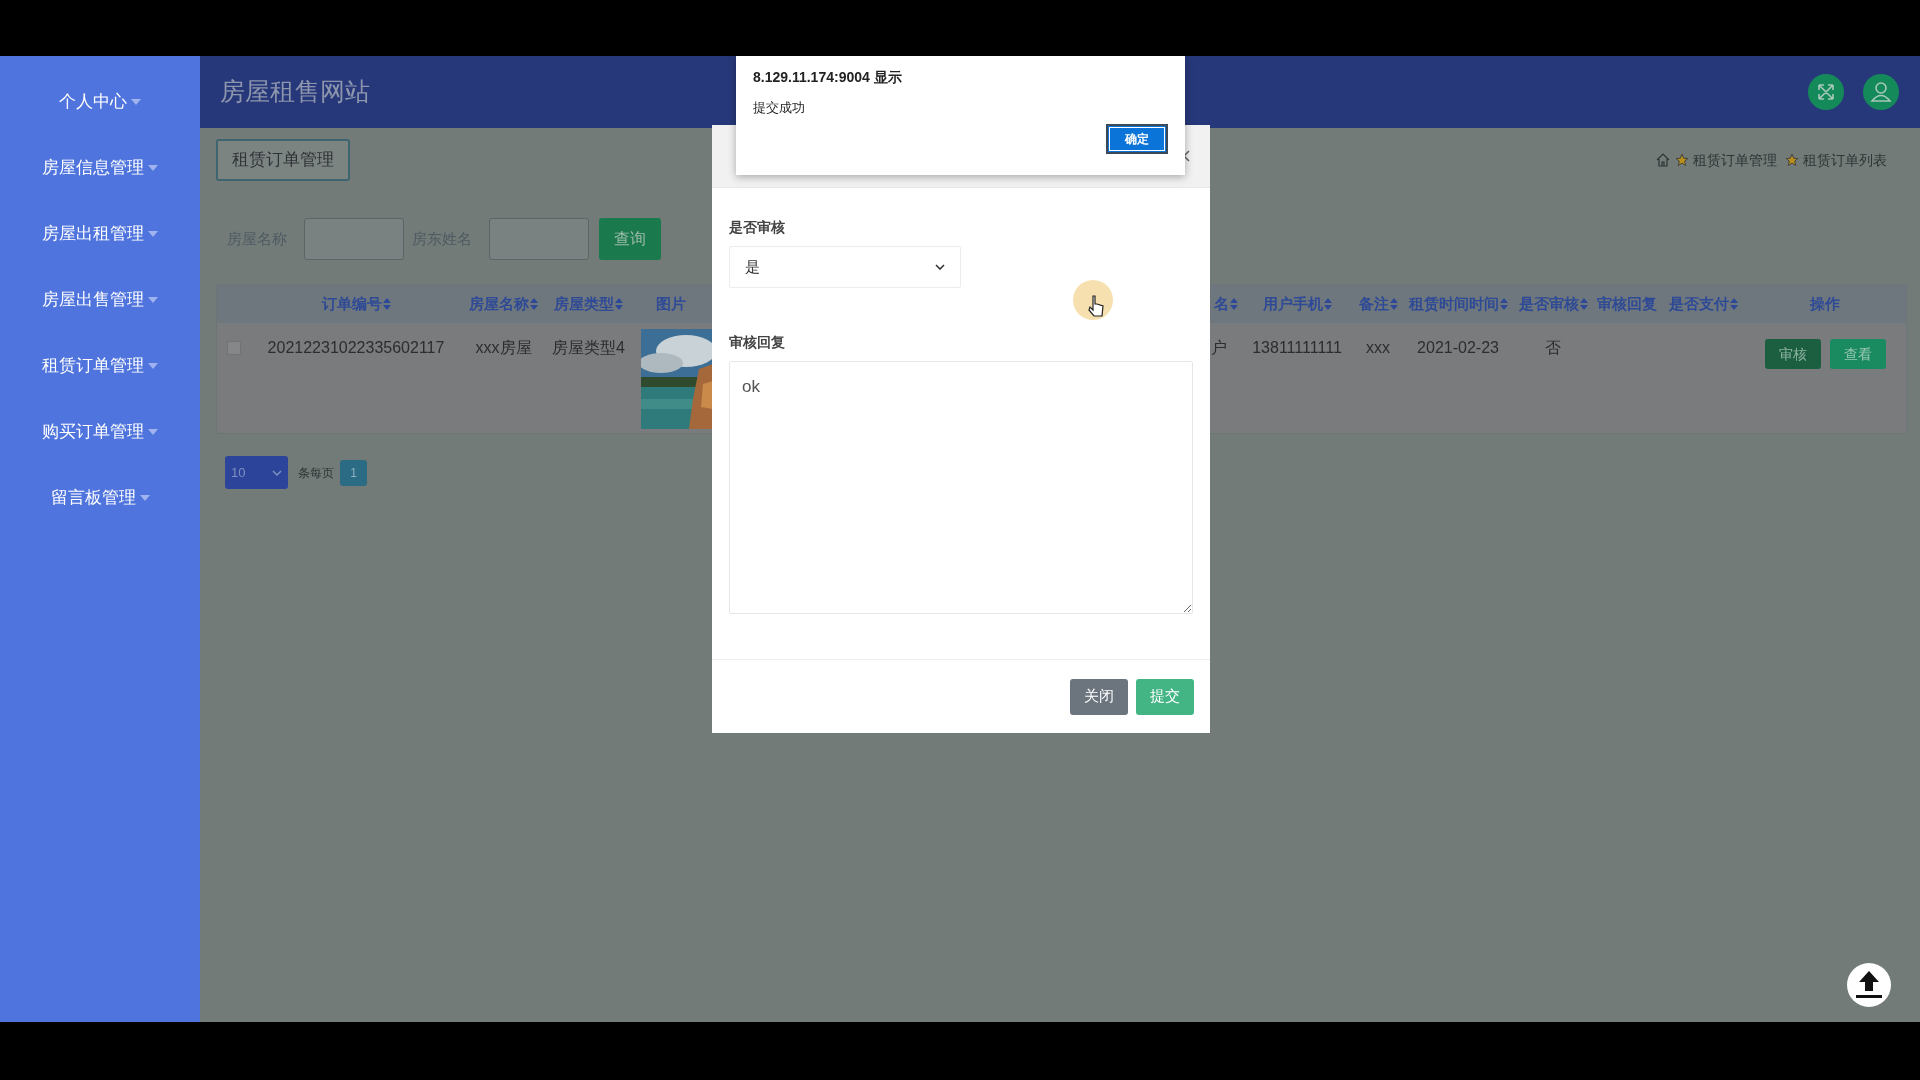 Image resolution: width=1920 pixels, height=1080 pixels. Describe the element at coordinates (845, 267) in the screenshot. I see `review-select: 是` at that location.